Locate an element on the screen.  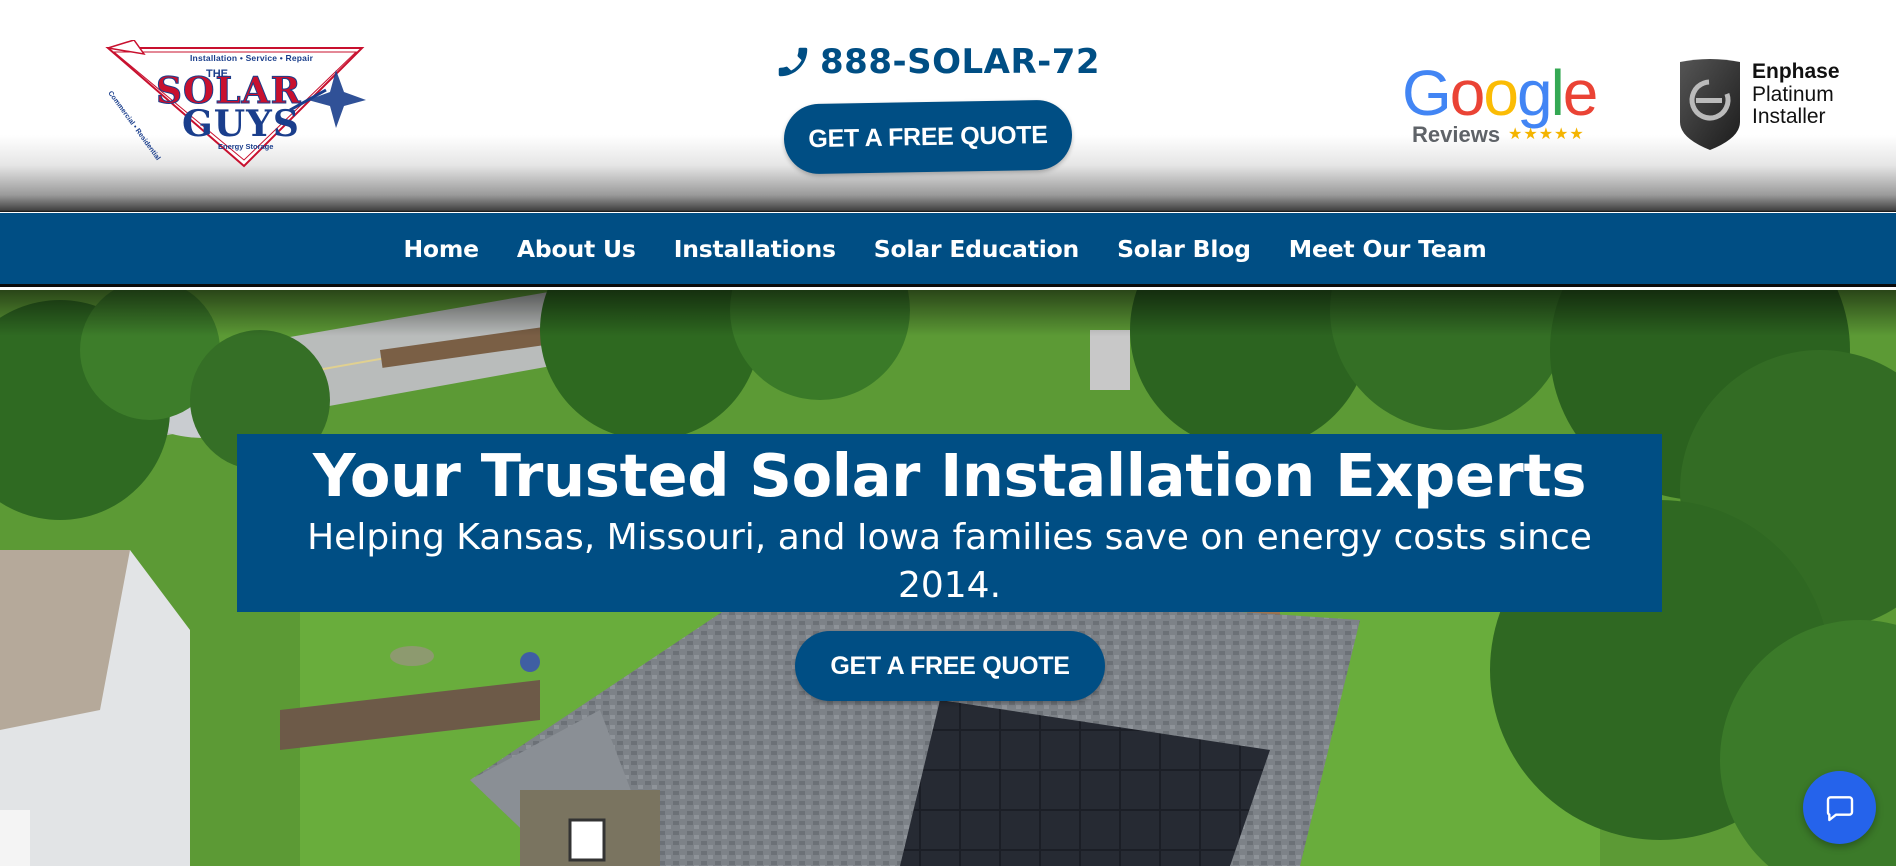
nav-item-solar-blog: Solar Blog is located at coordinates (1184, 249).